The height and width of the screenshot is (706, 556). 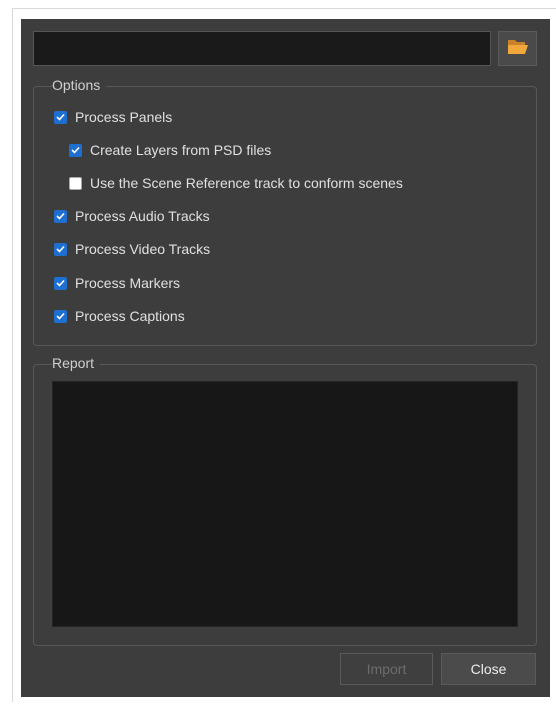 I want to click on option-label: Create Layers from PSD files, so click(x=181, y=150).